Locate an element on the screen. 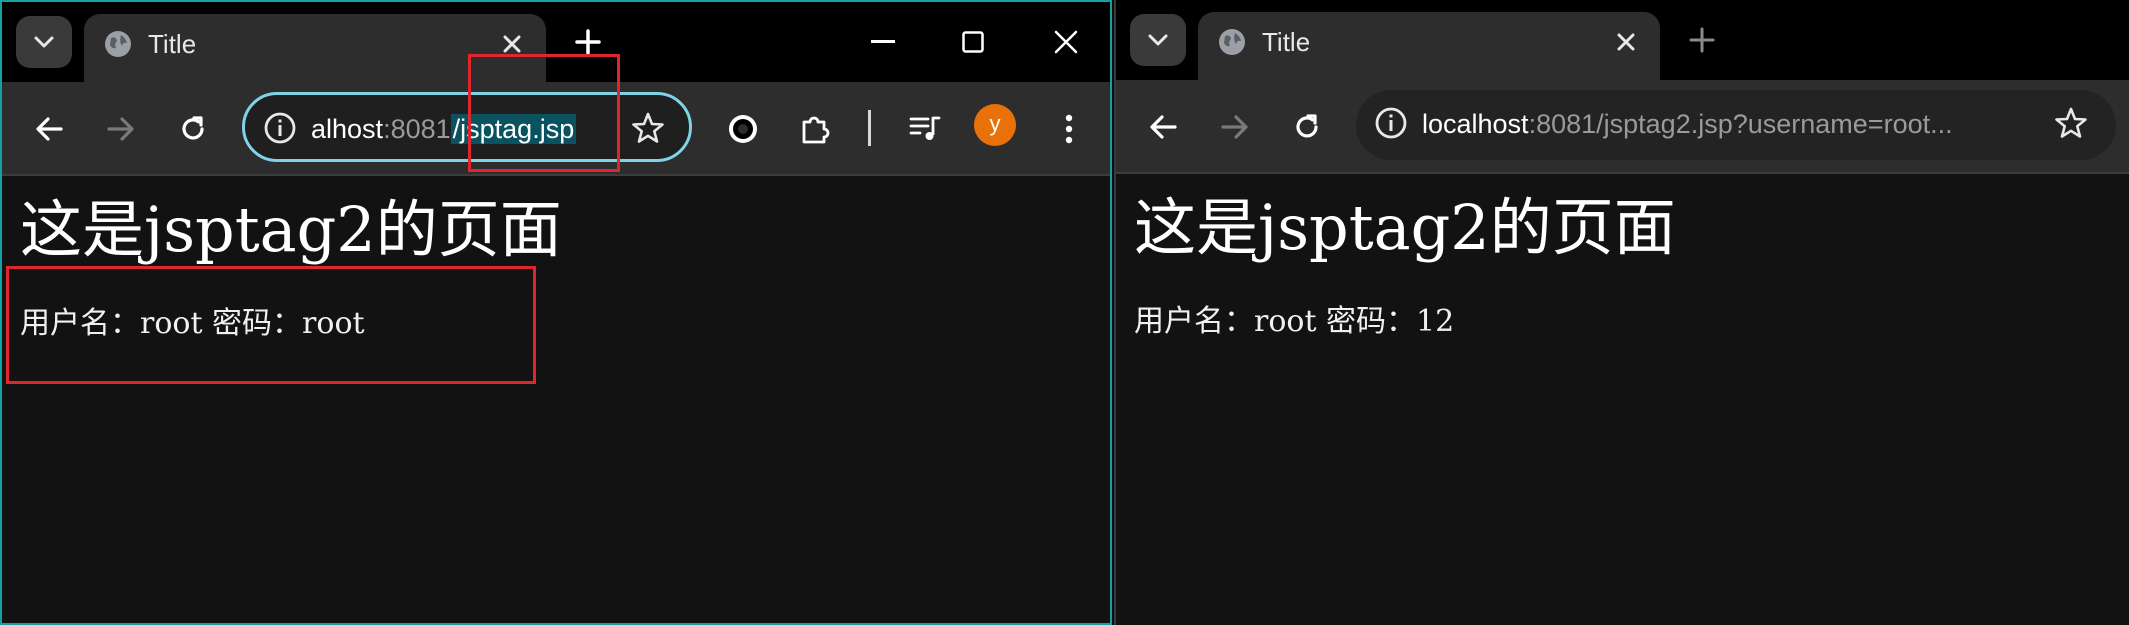  maximize-button is located at coordinates (973, 42).